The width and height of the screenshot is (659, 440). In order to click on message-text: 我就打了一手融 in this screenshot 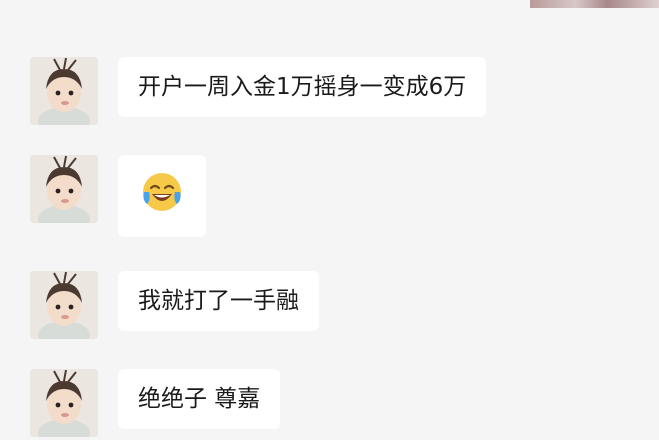, I will do `click(218, 301)`.